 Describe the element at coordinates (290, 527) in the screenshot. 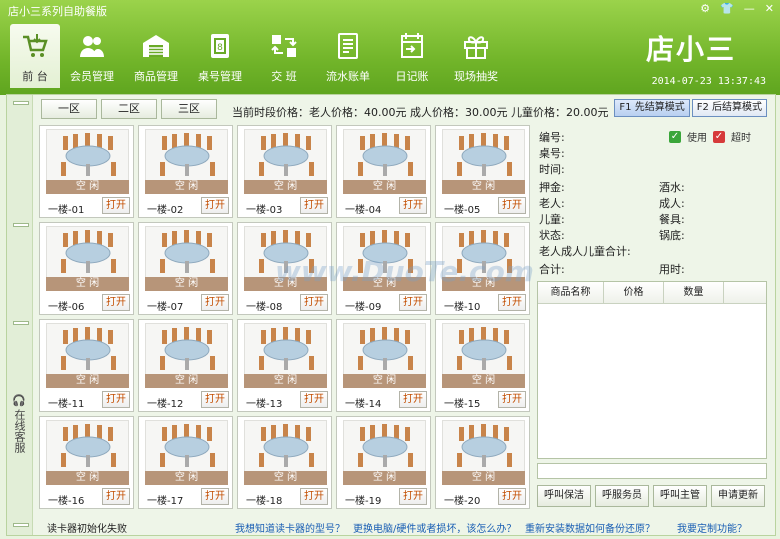

I see `help-link-reader: 我想知道读卡器的型号？` at that location.